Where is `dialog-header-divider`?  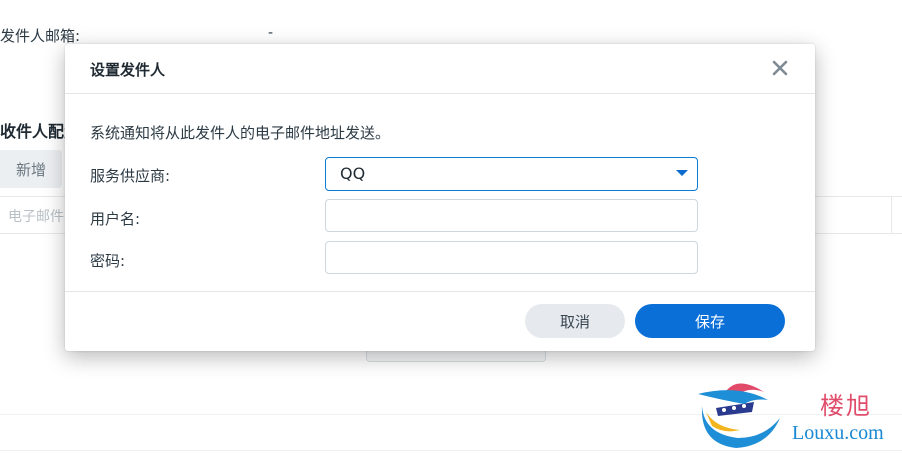
dialog-header-divider is located at coordinates (440, 93).